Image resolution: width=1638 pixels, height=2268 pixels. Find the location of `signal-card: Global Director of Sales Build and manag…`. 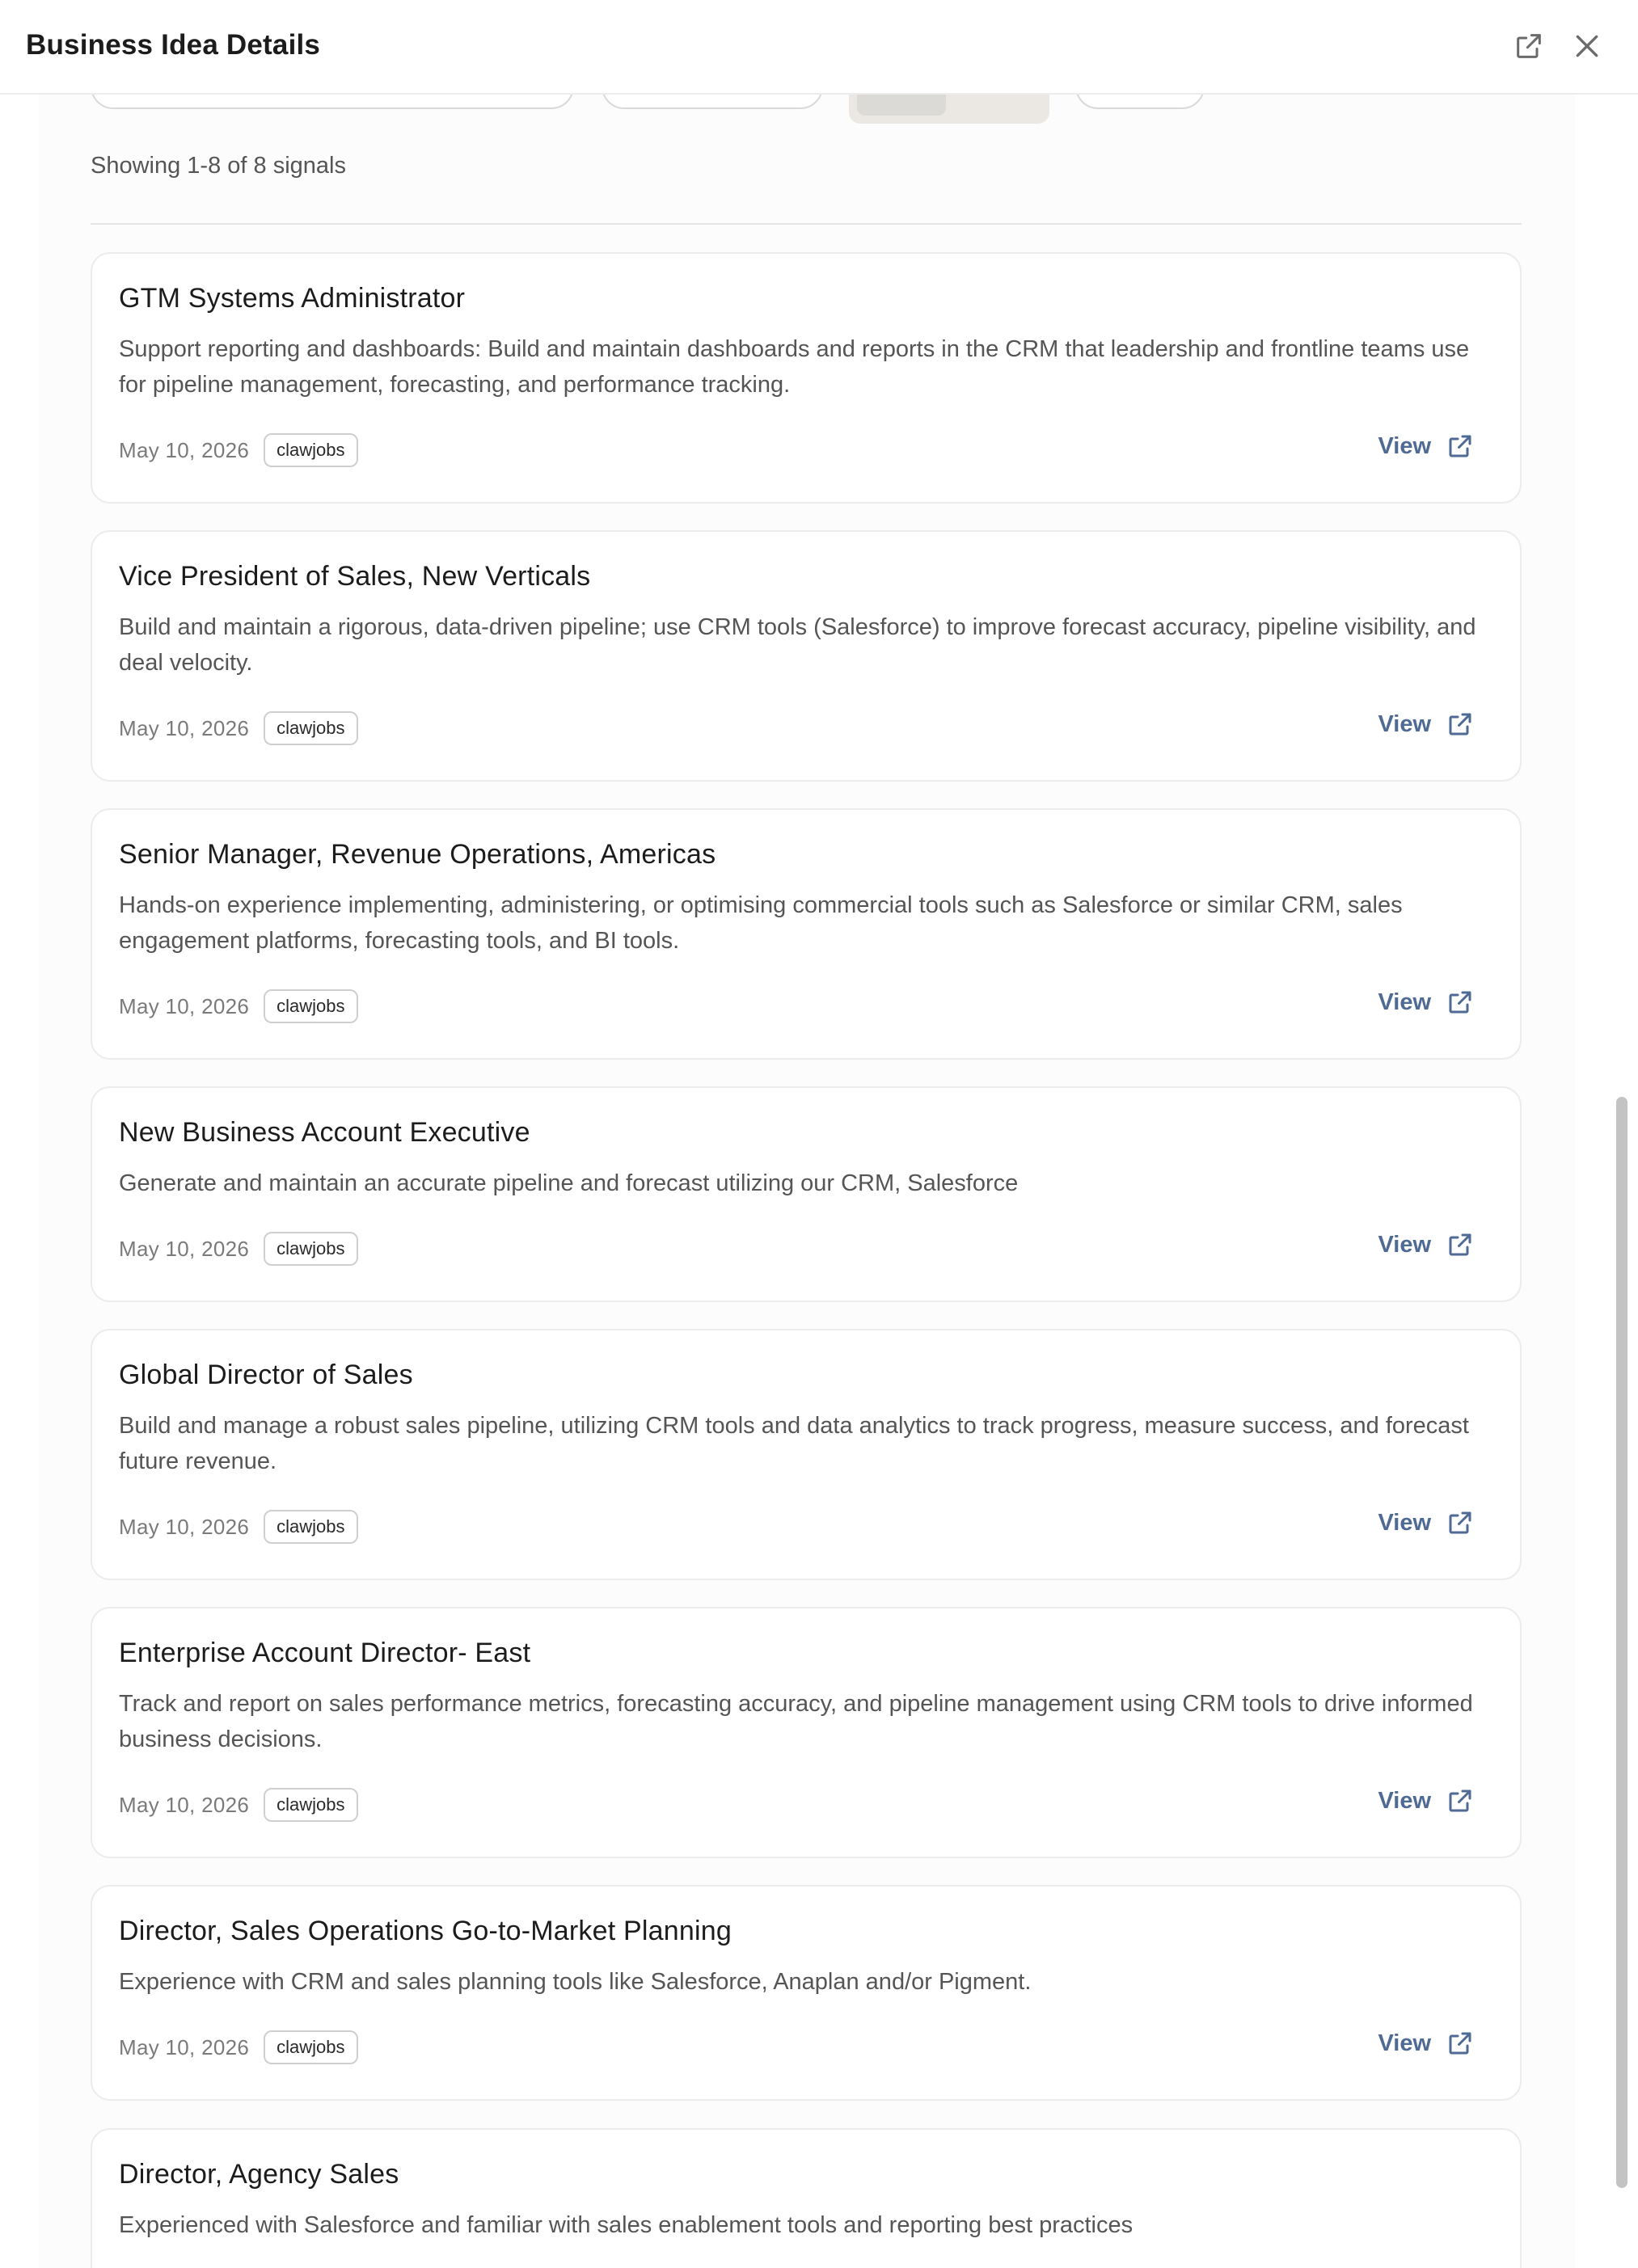

signal-card: Global Director of Sales Build and manag… is located at coordinates (806, 1454).